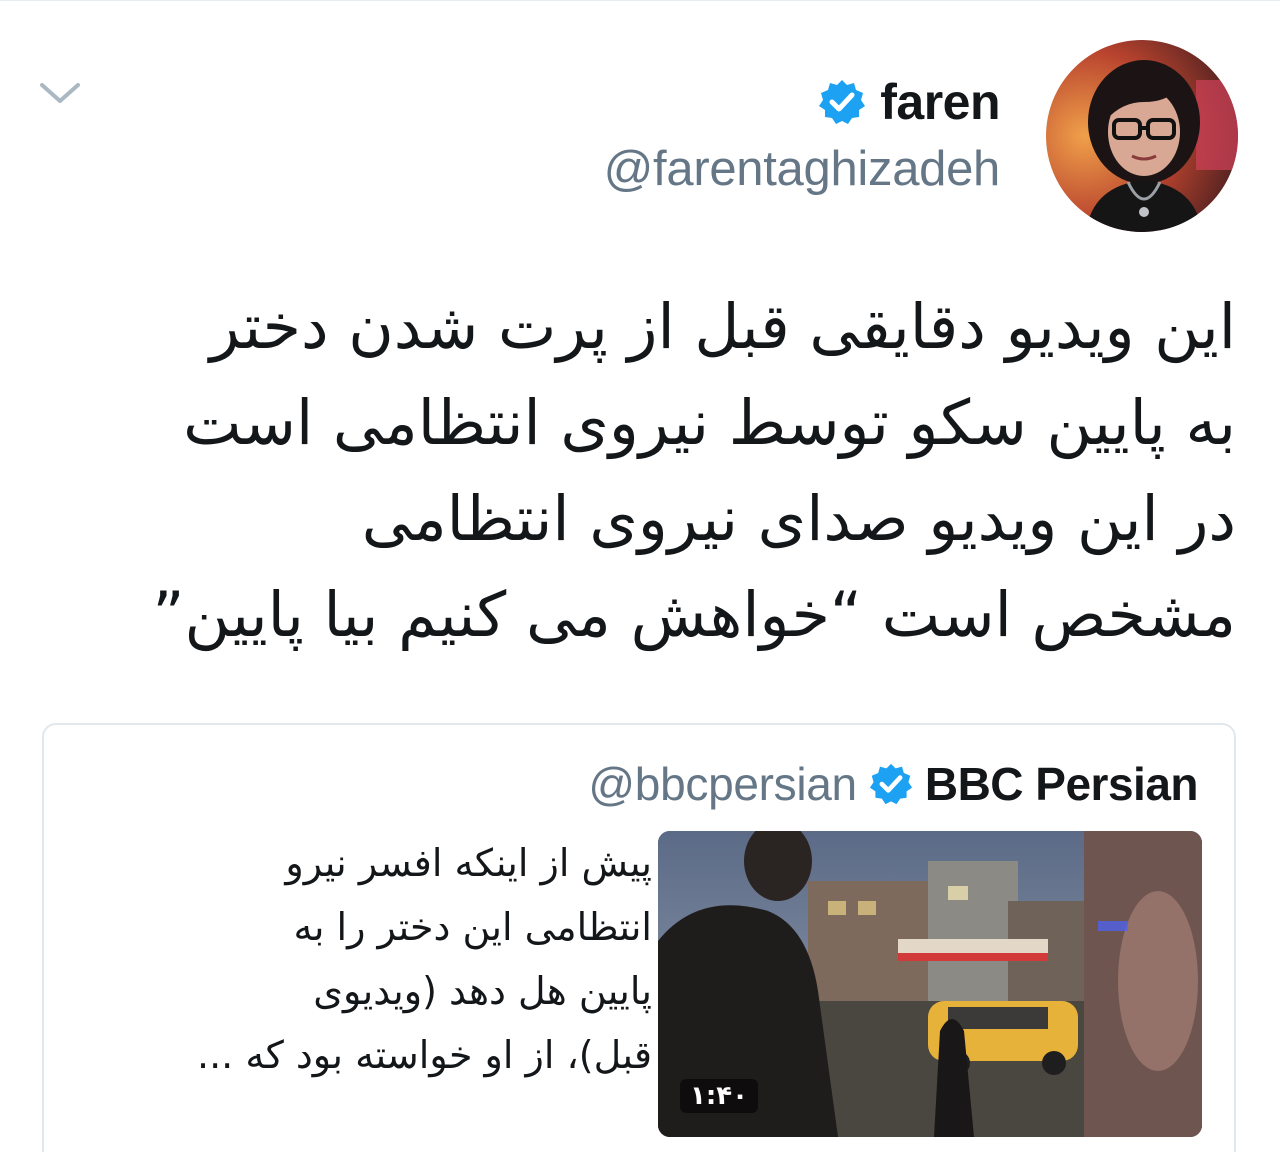  What do you see at coordinates (468, 863) in the screenshot?
I see `quoted-text-line: پیش از اینکه افسر نیرو` at bounding box center [468, 863].